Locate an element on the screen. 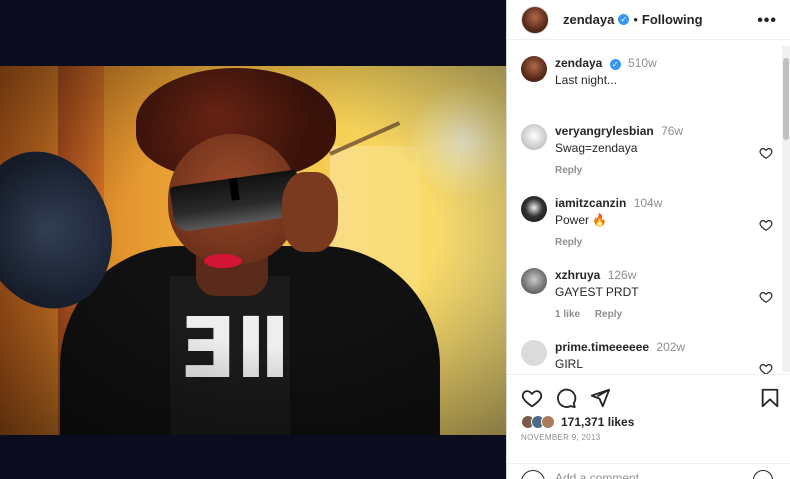 The width and height of the screenshot is (790, 479). likes-row: 171,371 likes is located at coordinates (577, 422).